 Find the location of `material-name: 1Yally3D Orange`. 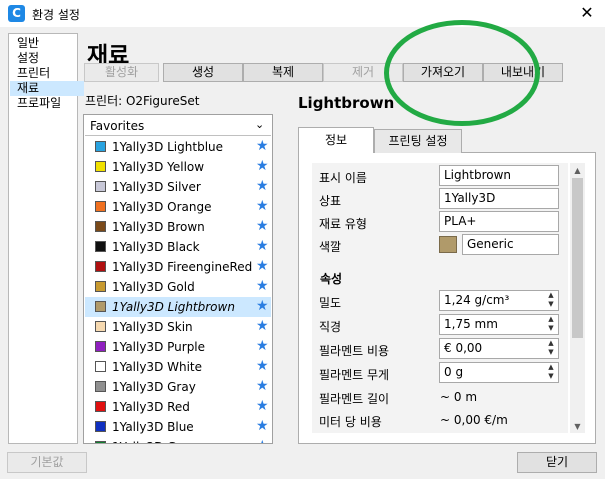

material-name: 1Yally3D Orange is located at coordinates (162, 207).